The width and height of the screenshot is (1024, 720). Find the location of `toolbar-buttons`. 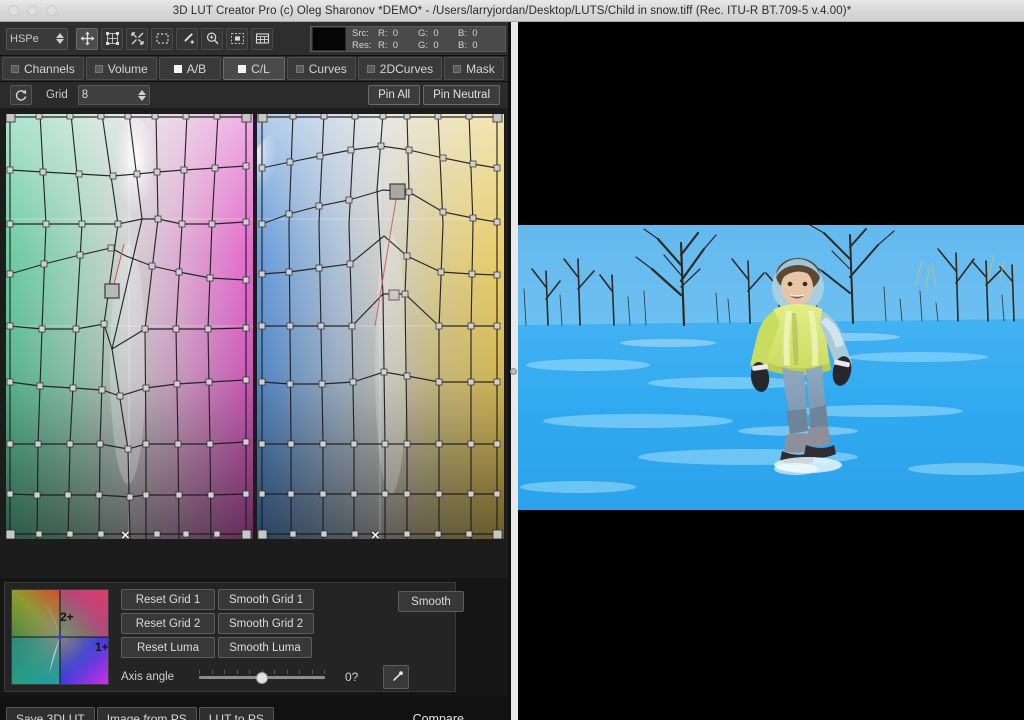

toolbar-buttons is located at coordinates (174, 38).